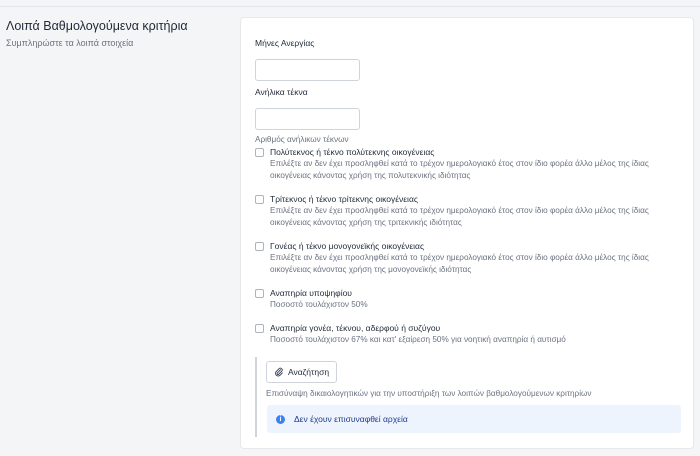 This screenshot has width=700, height=456. What do you see at coordinates (307, 57) in the screenshot?
I see `unemployment-months-field: Μήνες Ανεργίας` at bounding box center [307, 57].